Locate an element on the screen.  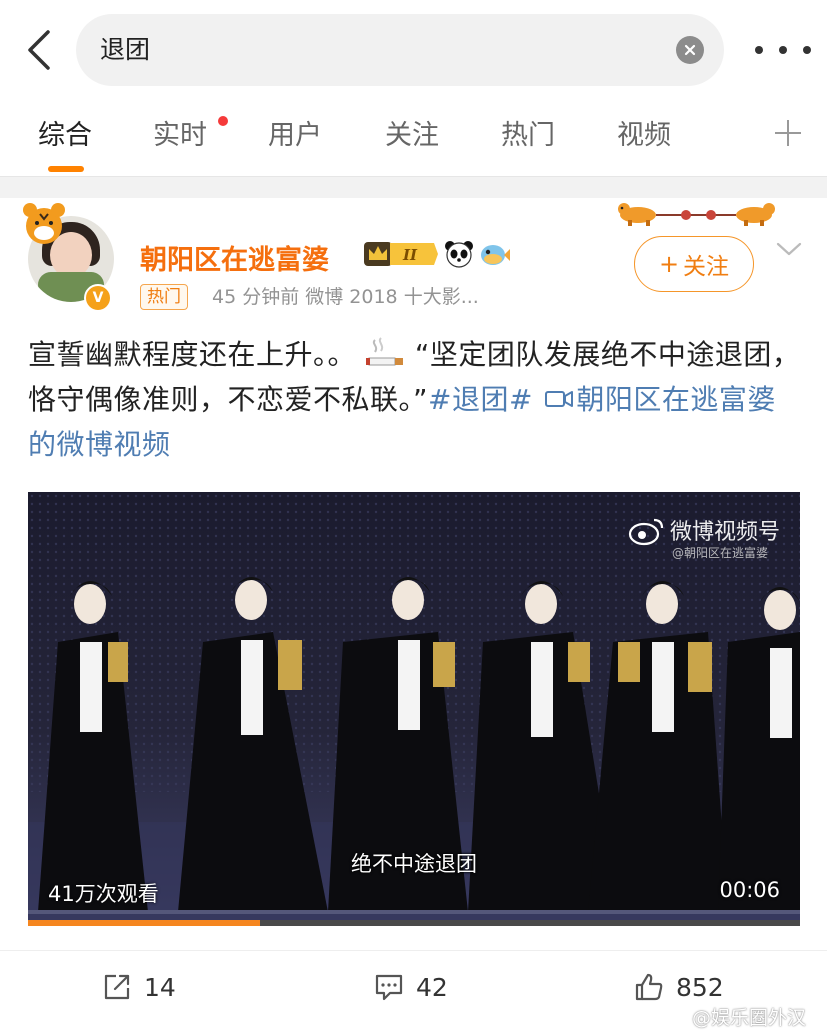
tab-users: 用户 is located at coordinates (295, 136).